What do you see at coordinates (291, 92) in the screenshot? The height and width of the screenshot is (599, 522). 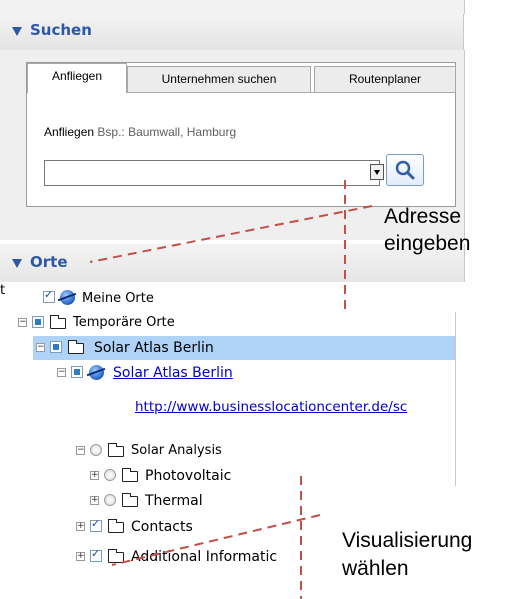 I see `tab-underline` at bounding box center [291, 92].